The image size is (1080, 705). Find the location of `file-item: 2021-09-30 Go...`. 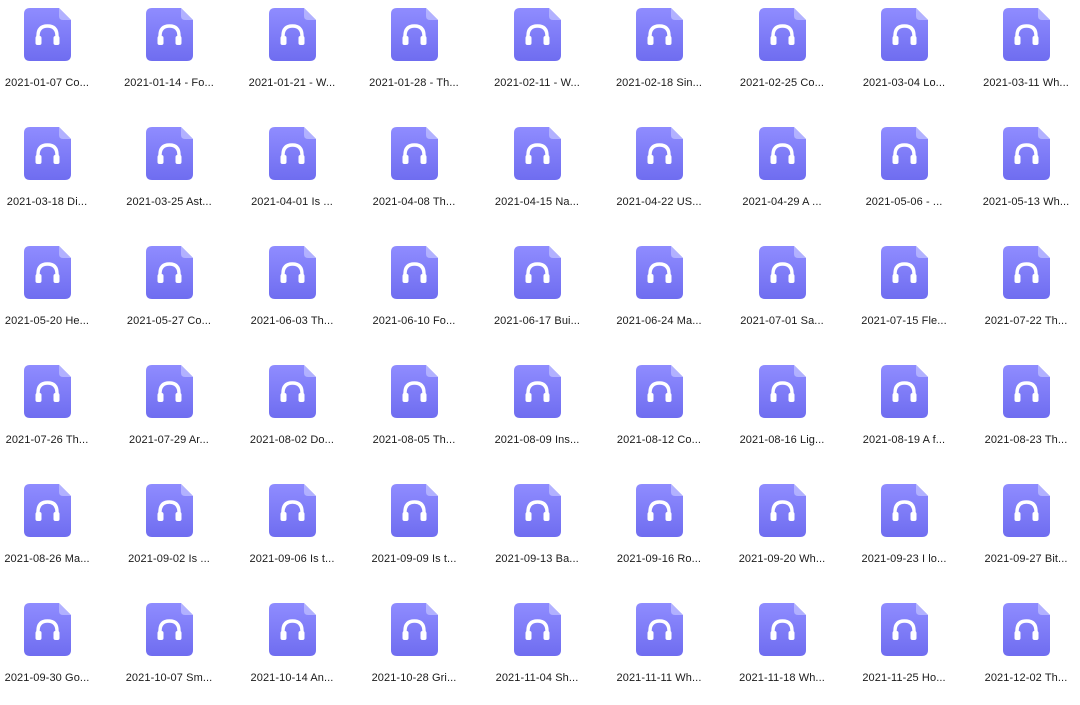

file-item: 2021-09-30 Go... is located at coordinates (54, 650).